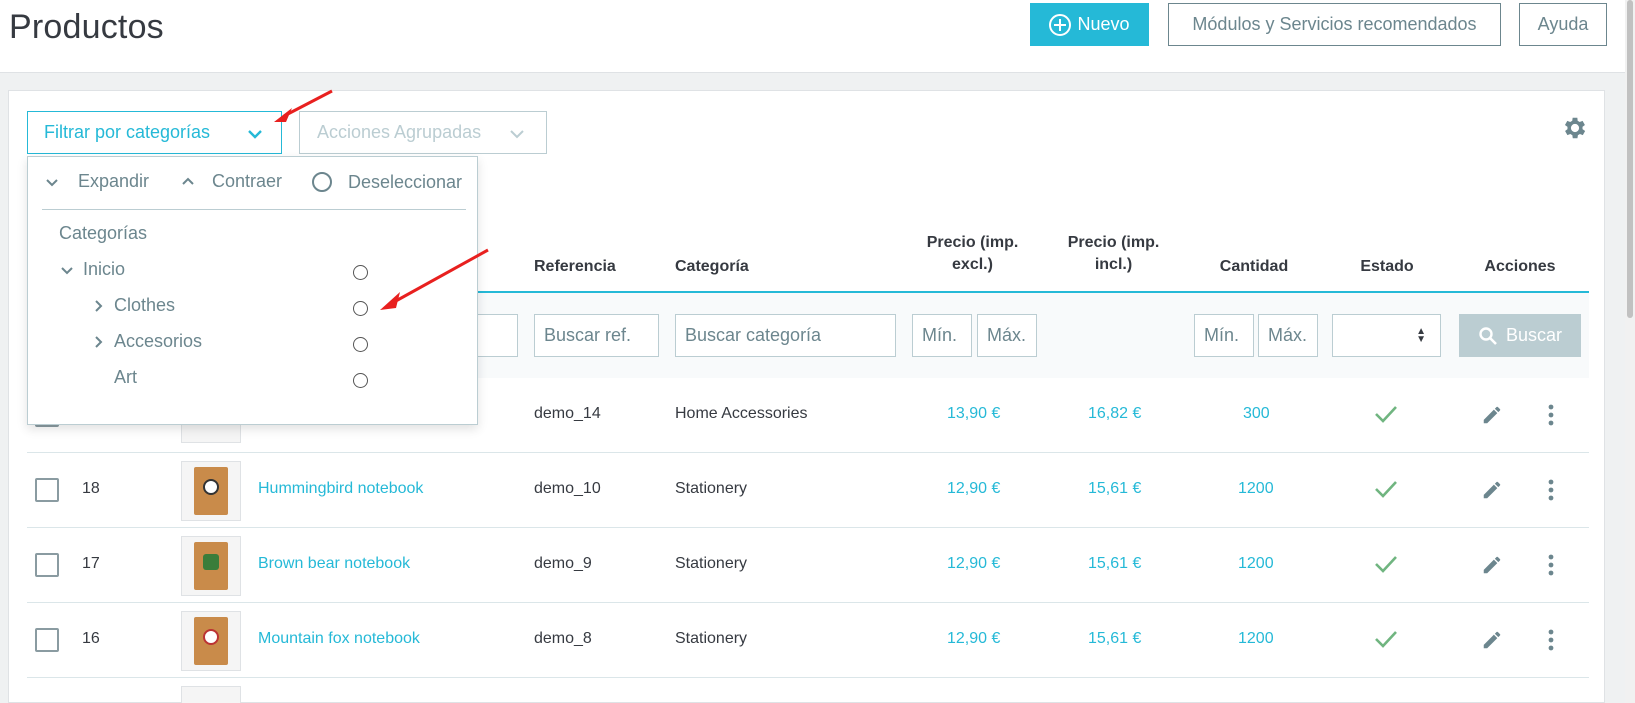  I want to click on tree-item-label: Art, so click(126, 377).